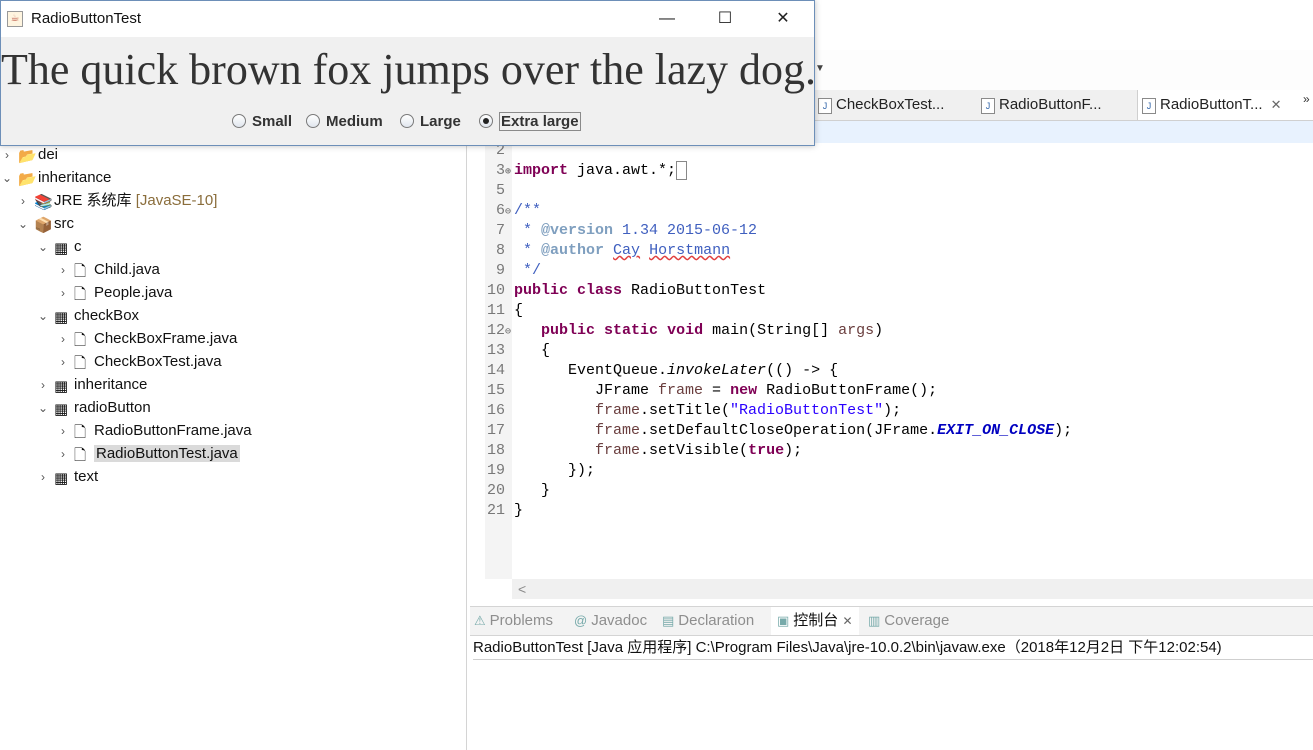 The height and width of the screenshot is (750, 1313). What do you see at coordinates (139, 362) in the screenshot?
I see `tree-item-checkboxtest-java: › 🗋 CheckBoxTest.java` at bounding box center [139, 362].